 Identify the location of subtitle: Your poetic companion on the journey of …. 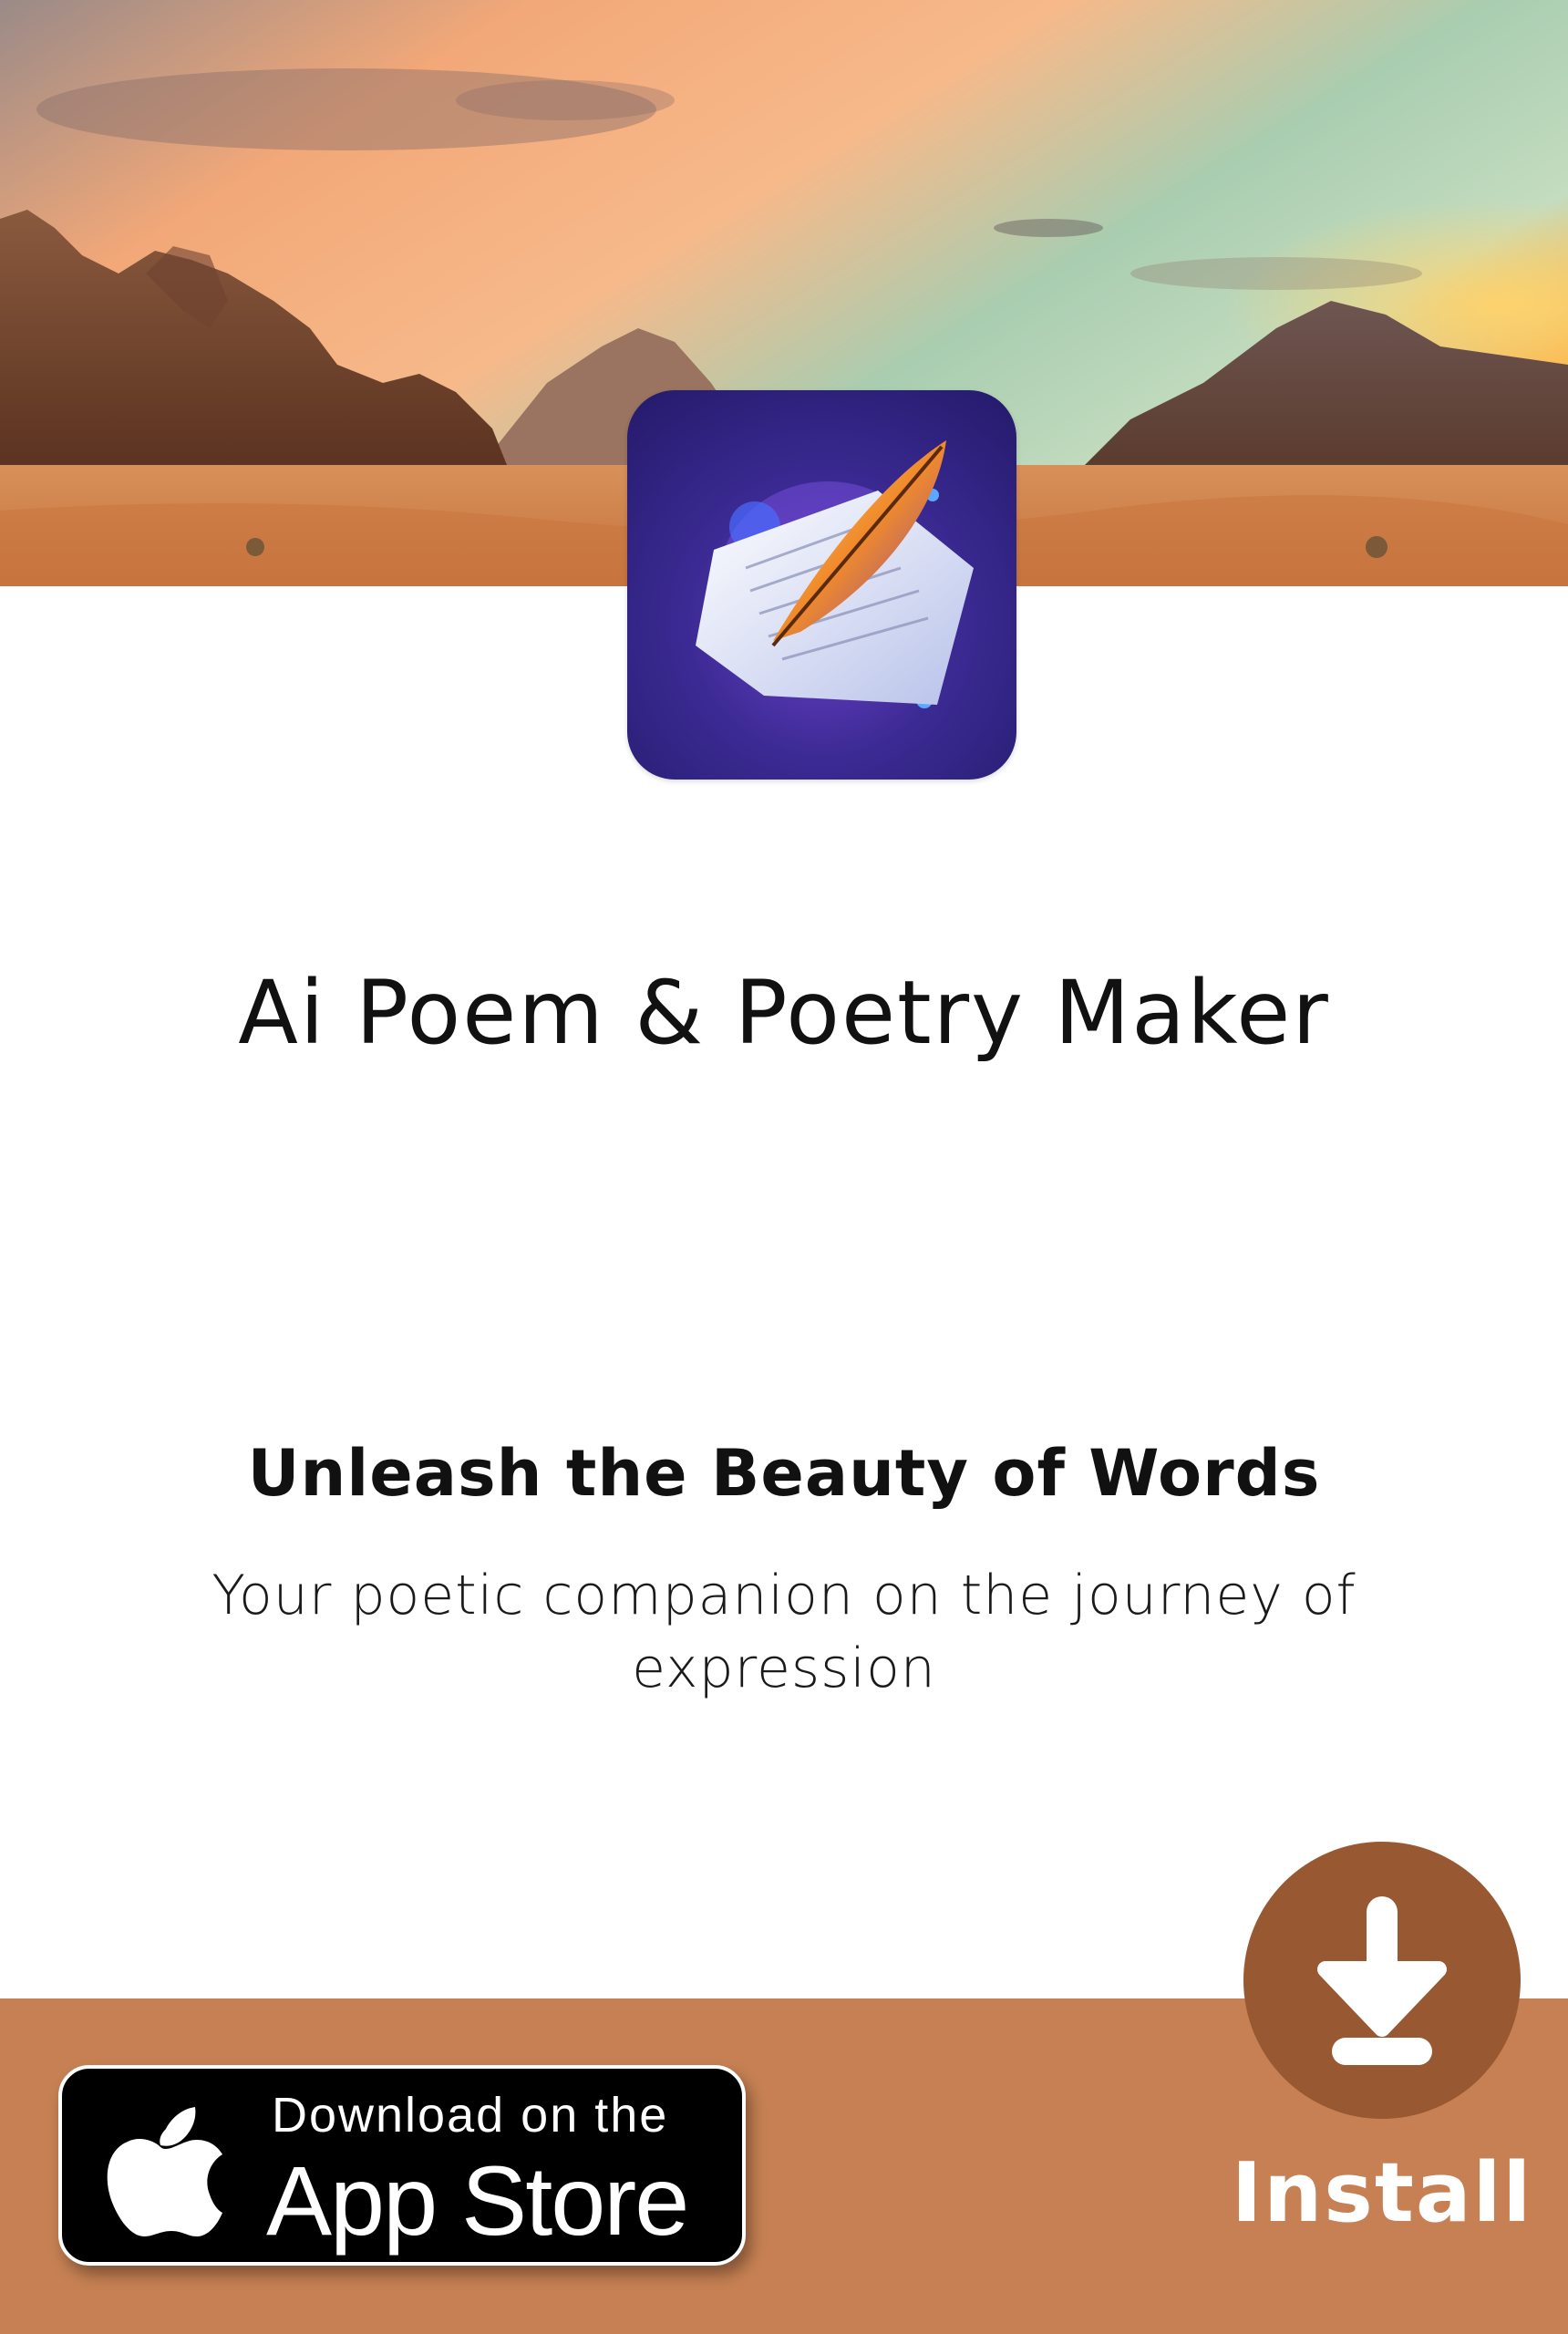
(784, 1632).